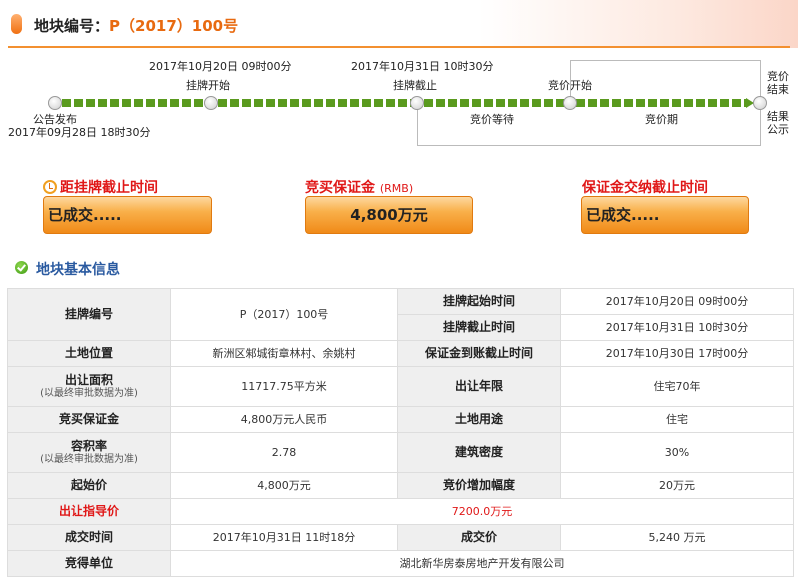 The height and width of the screenshot is (578, 798). Describe the element at coordinates (778, 76) in the screenshot. I see `bid-end-label-1: 竞价` at that location.